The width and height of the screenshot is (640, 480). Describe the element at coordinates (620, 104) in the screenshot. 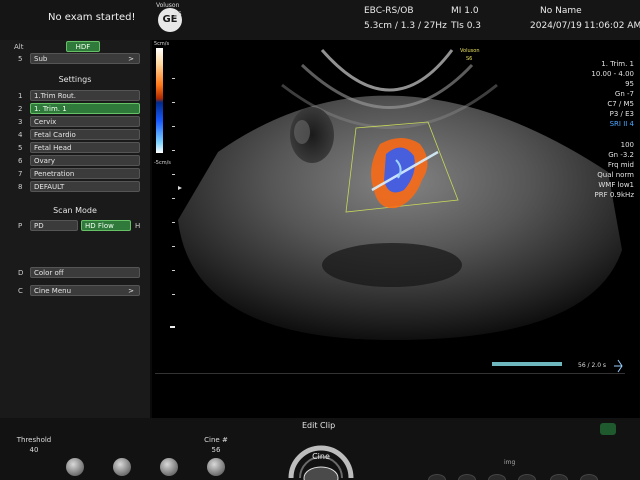

I see `param-line: C7 / M5` at that location.